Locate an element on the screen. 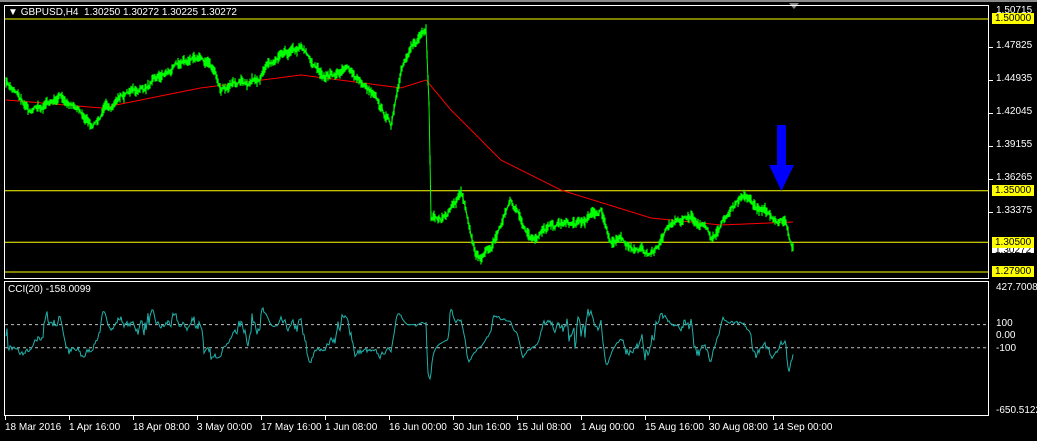  symbol-label: GBPUSD,H4 is located at coordinates (49, 12).